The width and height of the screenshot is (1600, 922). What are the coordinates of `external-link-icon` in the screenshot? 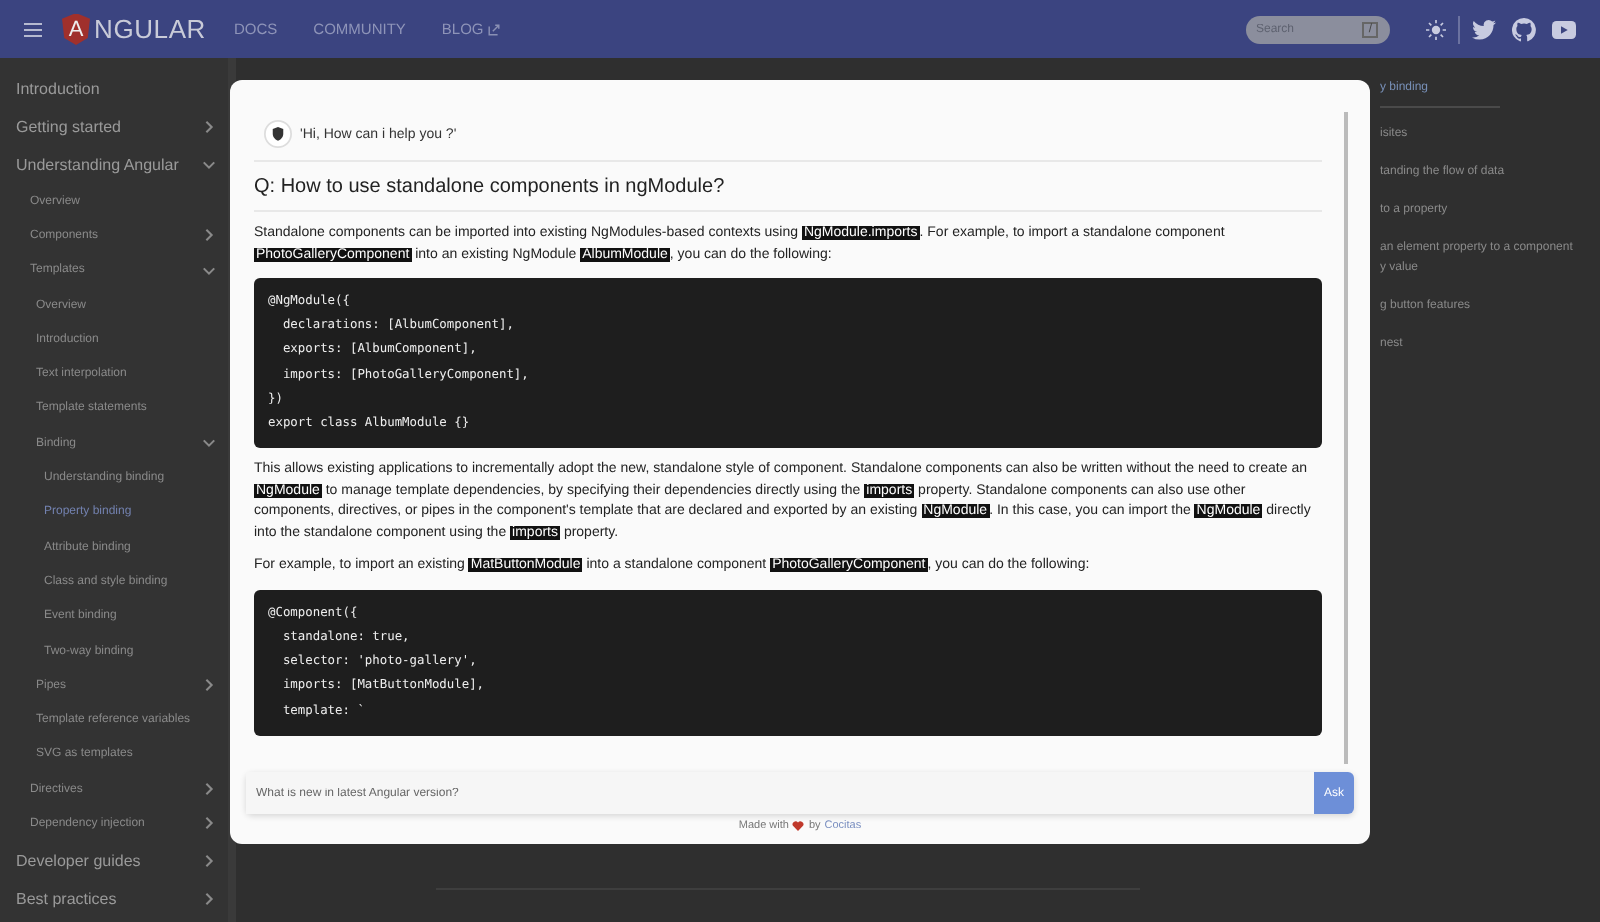 It's located at (493, 29).